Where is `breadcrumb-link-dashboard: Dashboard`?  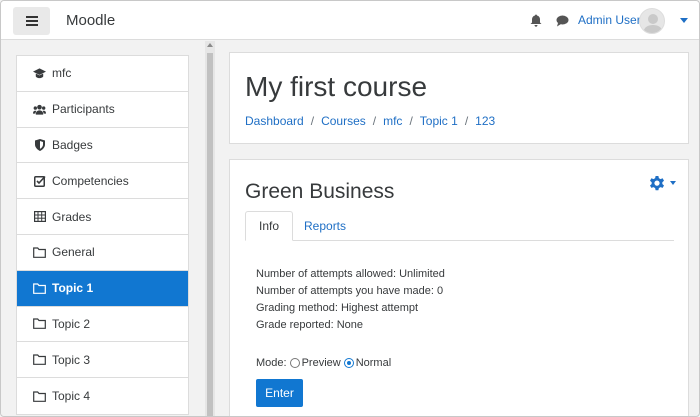
breadcrumb-link-dashboard: Dashboard is located at coordinates (274, 121).